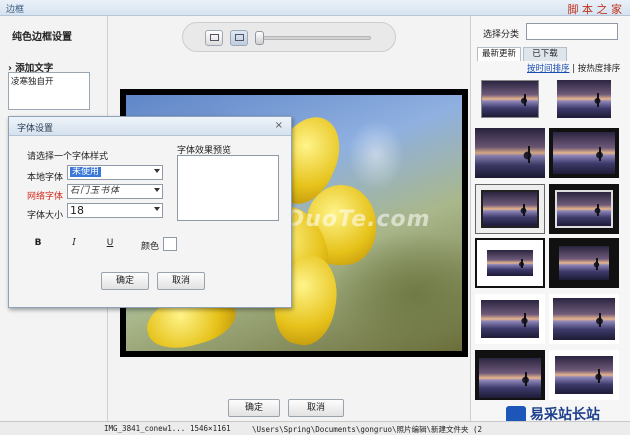 Image resolution: width=630 pixels, height=435 pixels. Describe the element at coordinates (572, 31) in the screenshot. I see `category-select` at that location.